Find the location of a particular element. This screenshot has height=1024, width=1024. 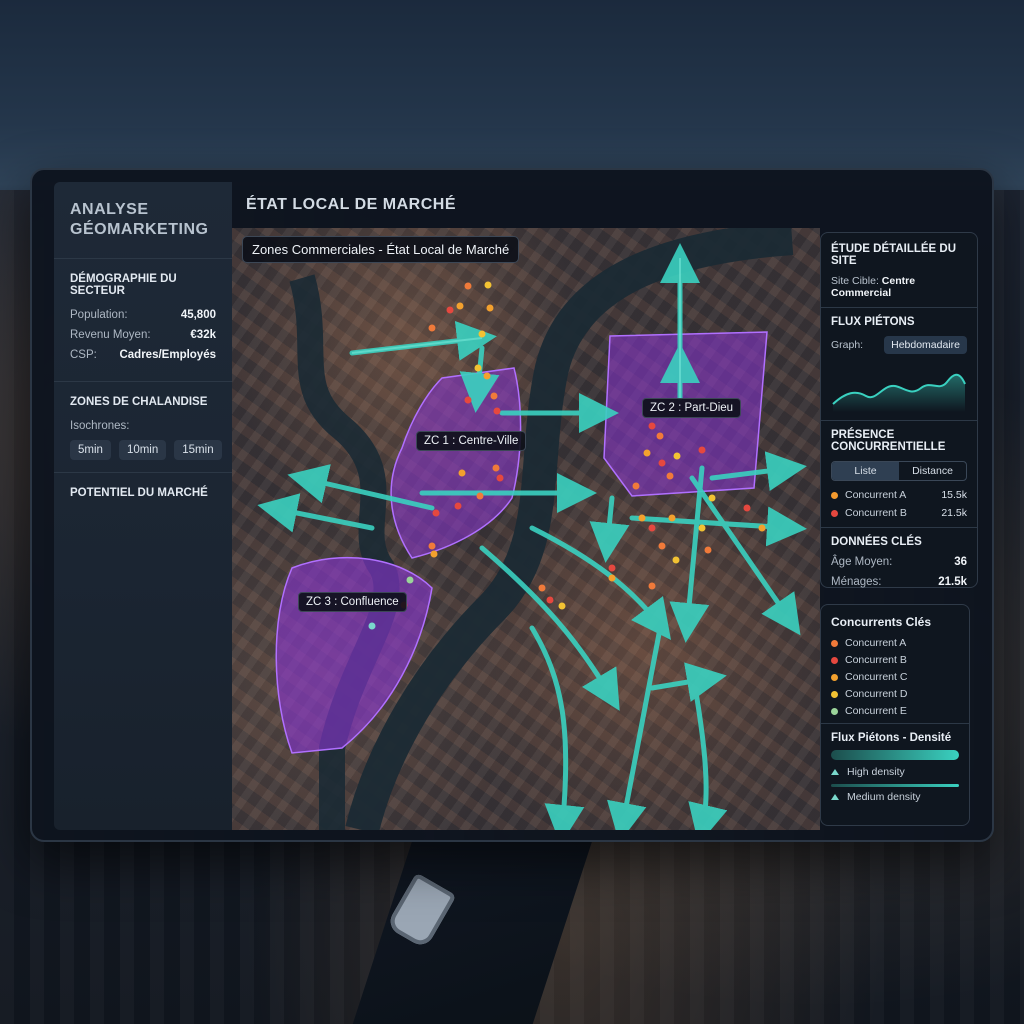

isochrone-chip-15min: 15min is located at coordinates (198, 450).